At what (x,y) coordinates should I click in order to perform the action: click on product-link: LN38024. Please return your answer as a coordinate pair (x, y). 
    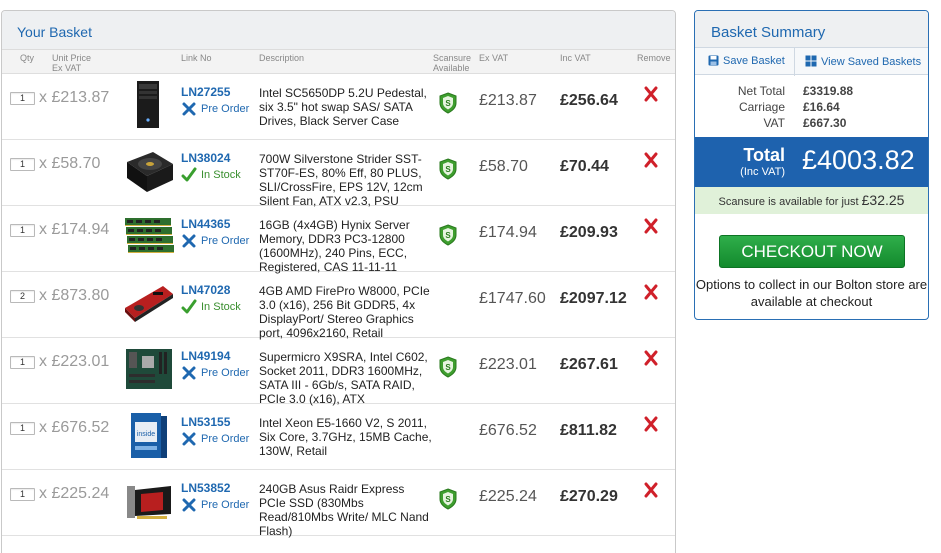
    Looking at the image, I should click on (205, 158).